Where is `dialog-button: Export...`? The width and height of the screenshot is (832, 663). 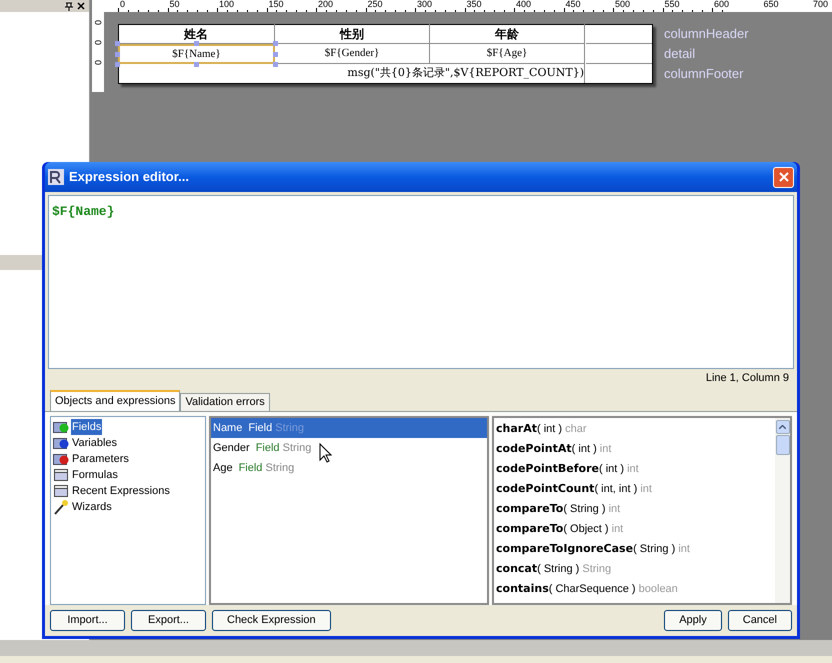
dialog-button: Export... is located at coordinates (168, 620).